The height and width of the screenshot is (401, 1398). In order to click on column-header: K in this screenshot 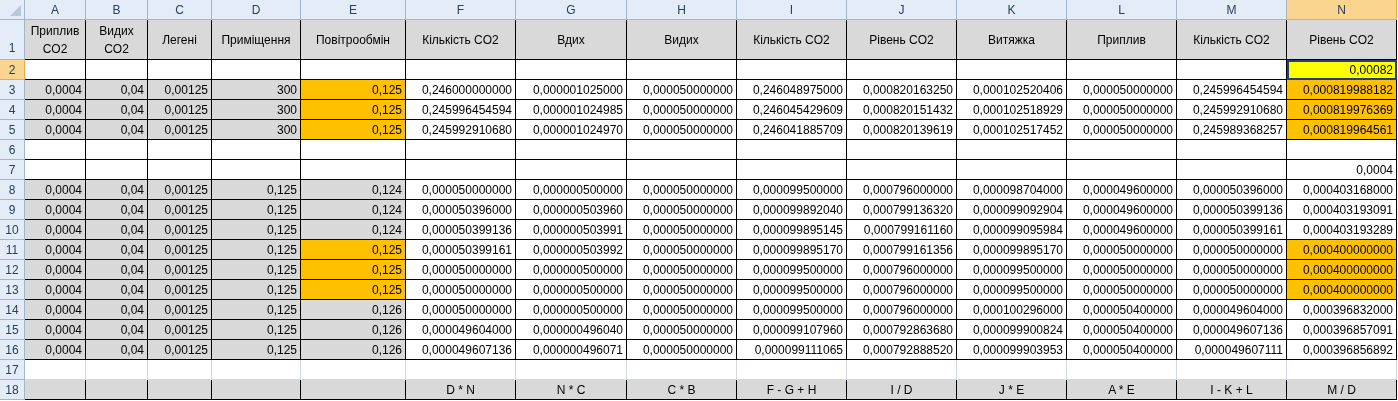, I will do `click(1012, 10)`.